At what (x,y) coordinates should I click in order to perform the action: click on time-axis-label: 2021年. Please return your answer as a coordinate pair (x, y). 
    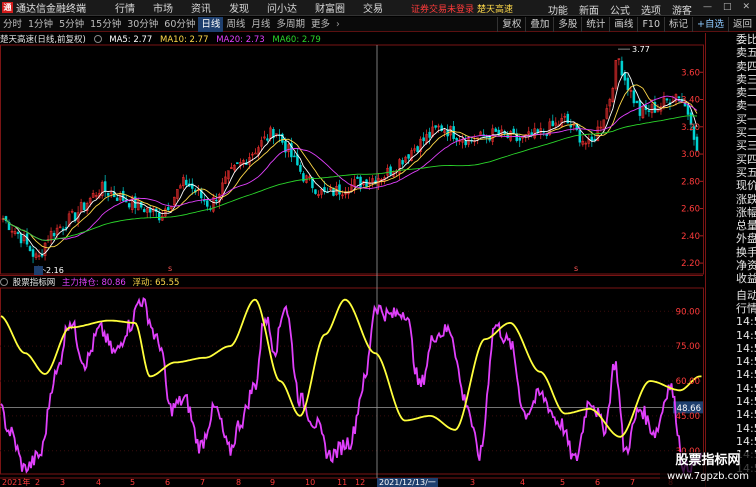
    Looking at the image, I should click on (16, 482).